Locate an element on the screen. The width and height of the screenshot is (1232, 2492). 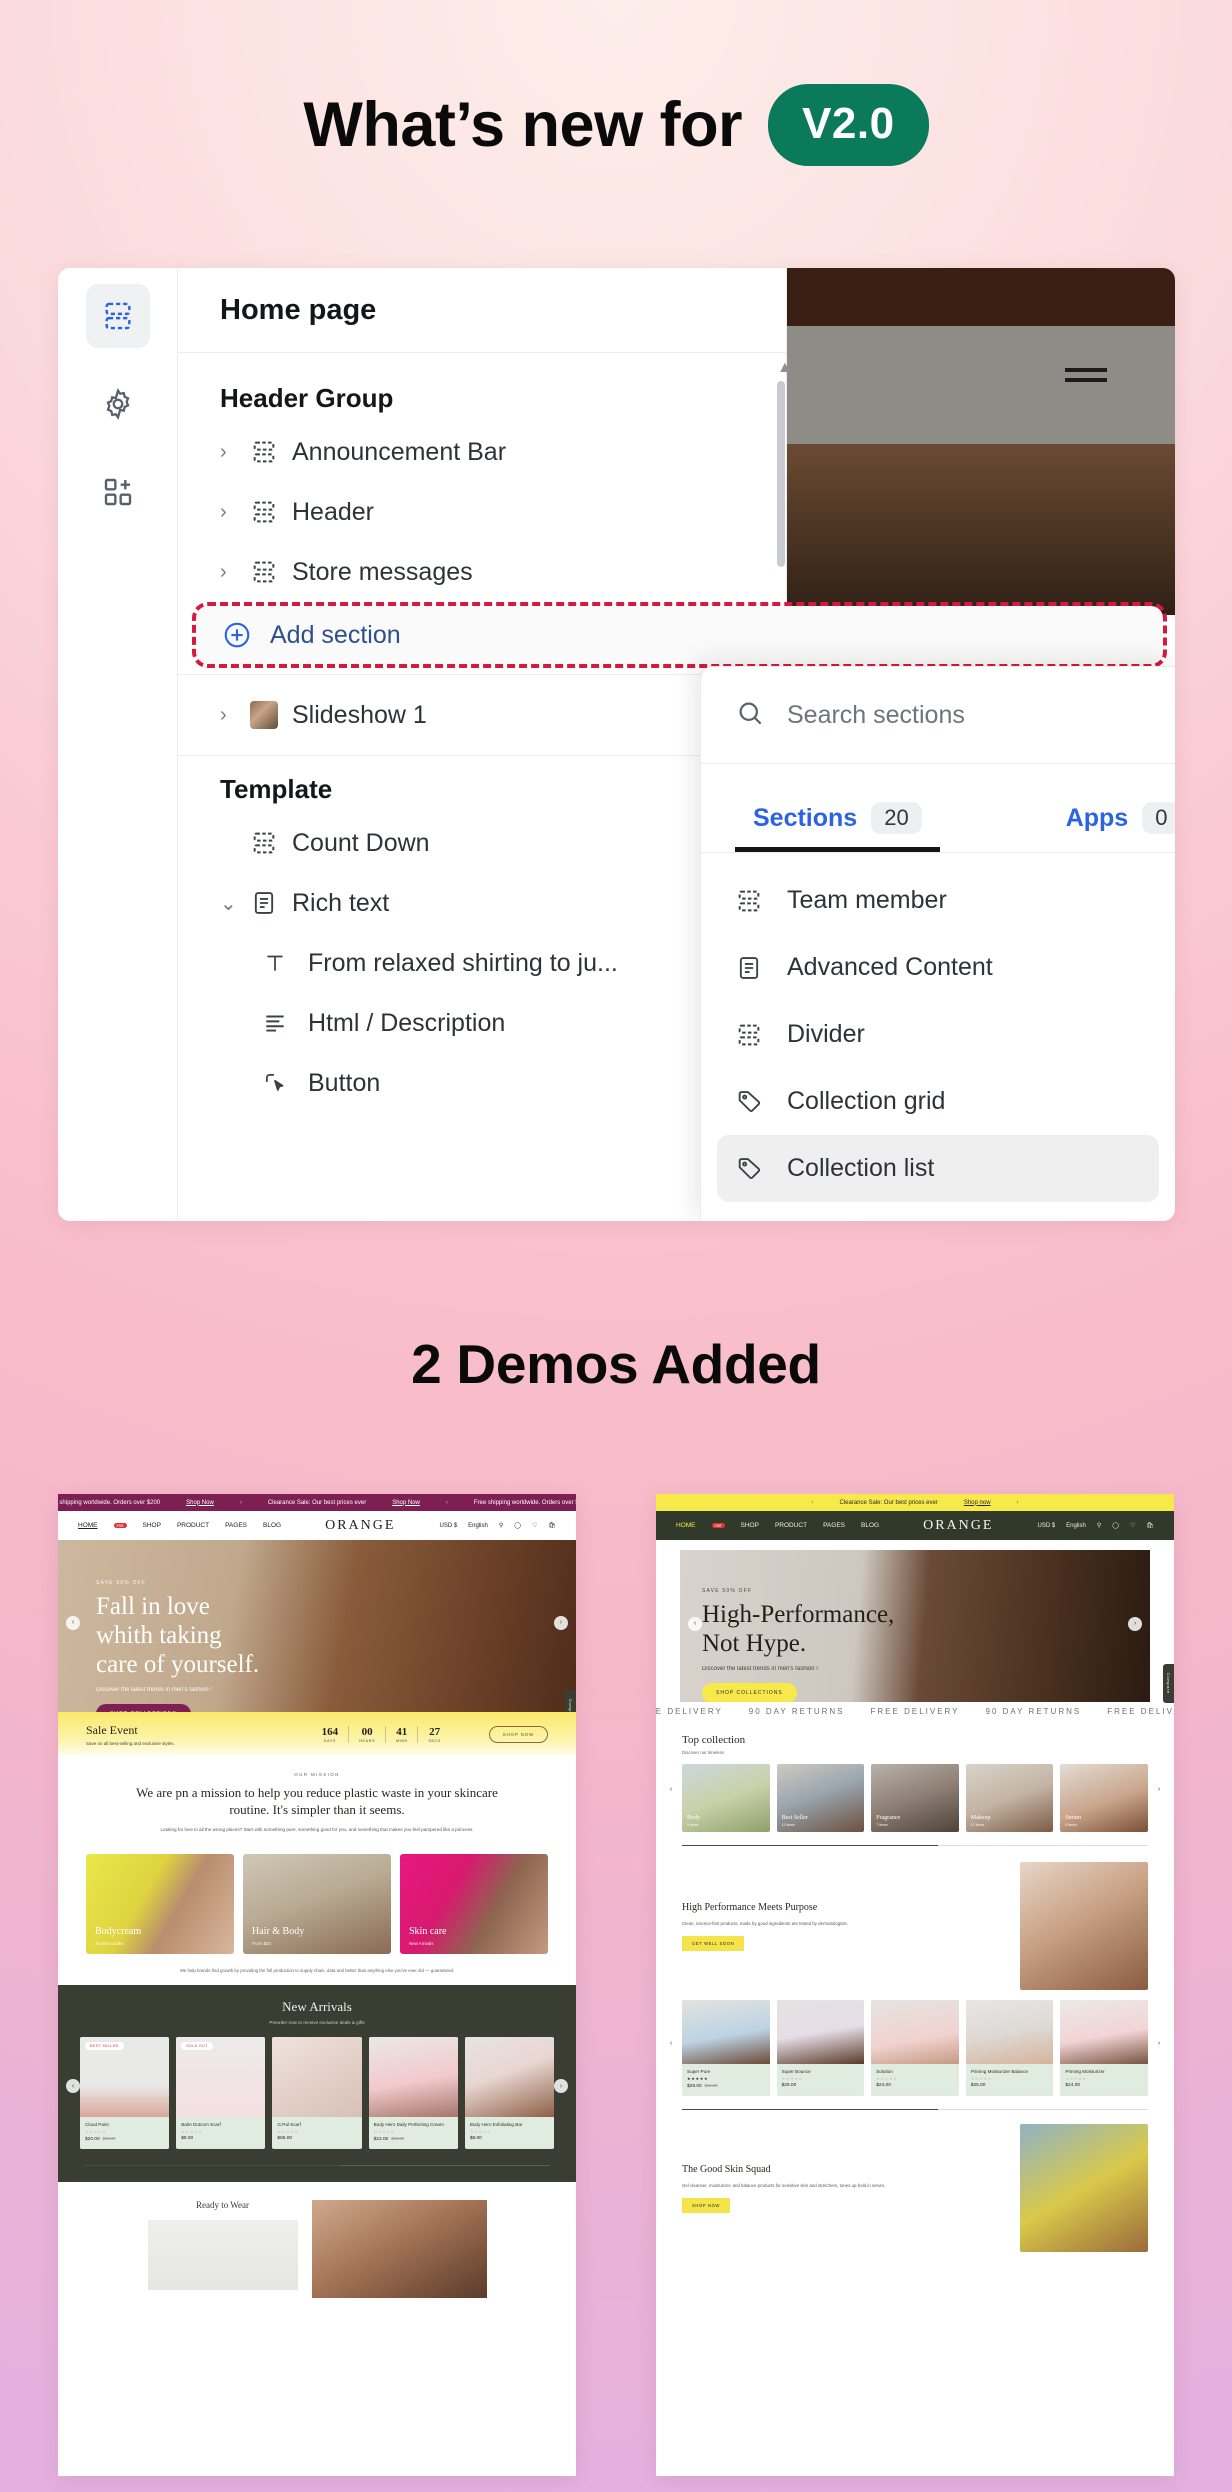
add-section-button: Add section is located at coordinates (679, 635).